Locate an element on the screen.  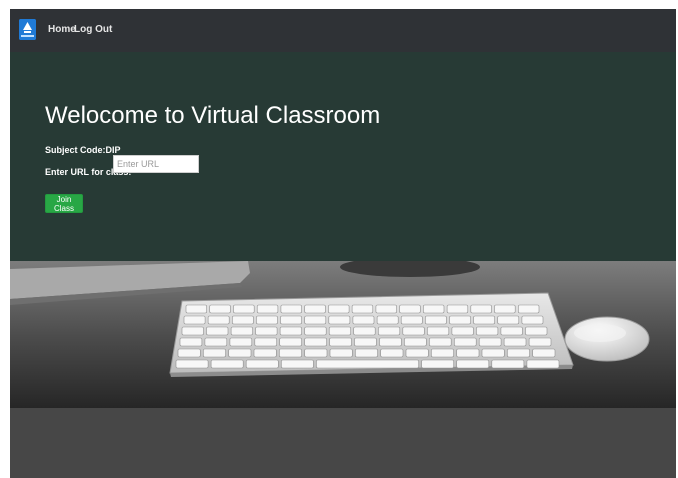
lower-section is located at coordinates (343, 443).